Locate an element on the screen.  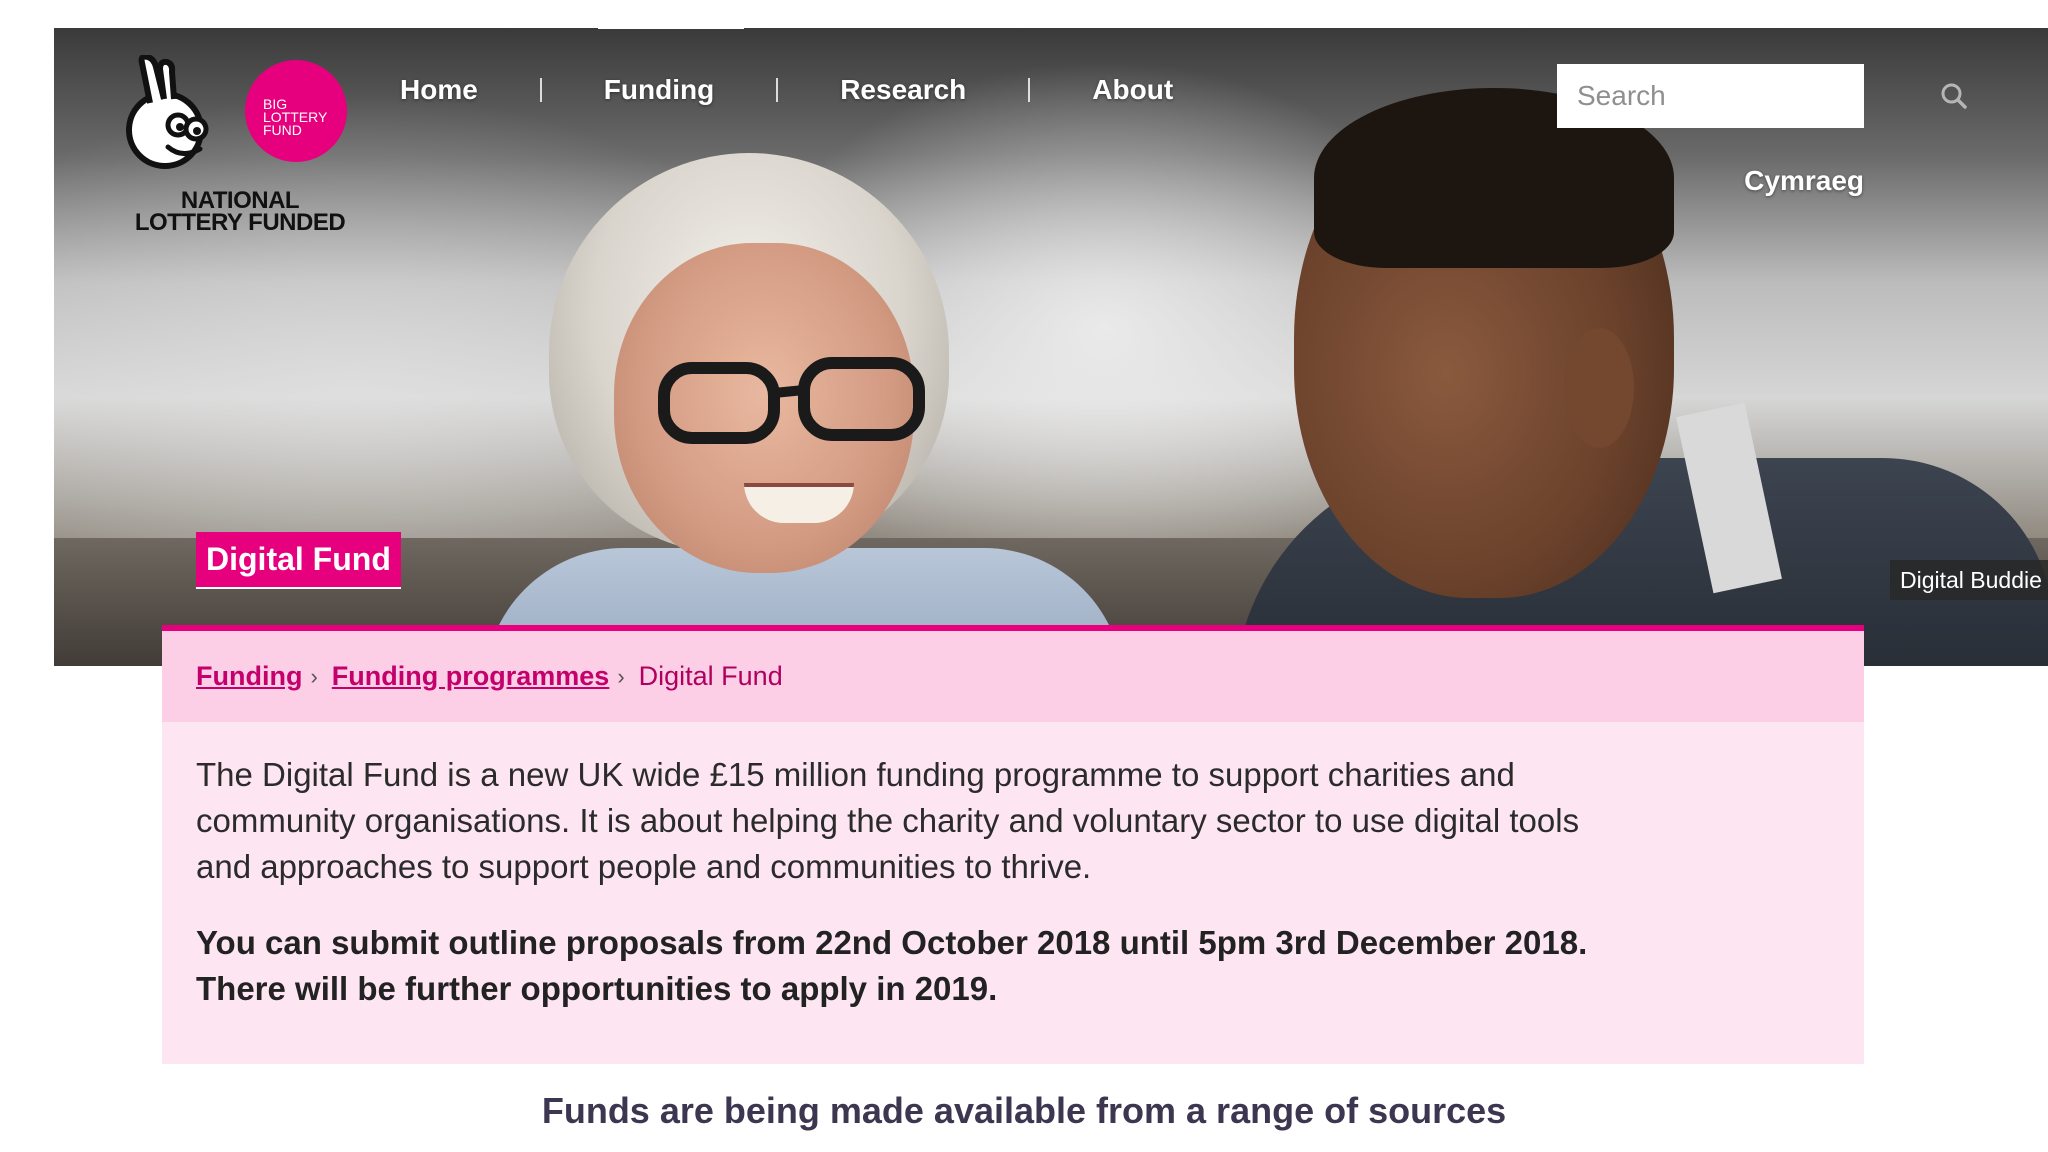
search-box is located at coordinates (1762, 96).